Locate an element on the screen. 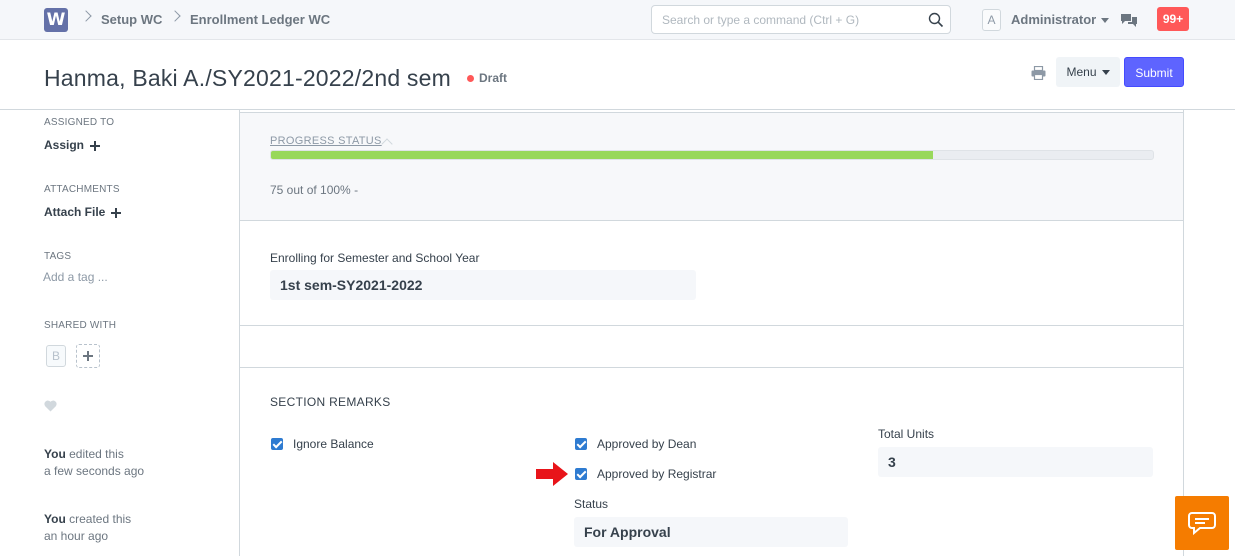 The width and height of the screenshot is (1235, 556). breadcrumb-enrollment-ledger: Enrollment Ledger WC is located at coordinates (260, 19).